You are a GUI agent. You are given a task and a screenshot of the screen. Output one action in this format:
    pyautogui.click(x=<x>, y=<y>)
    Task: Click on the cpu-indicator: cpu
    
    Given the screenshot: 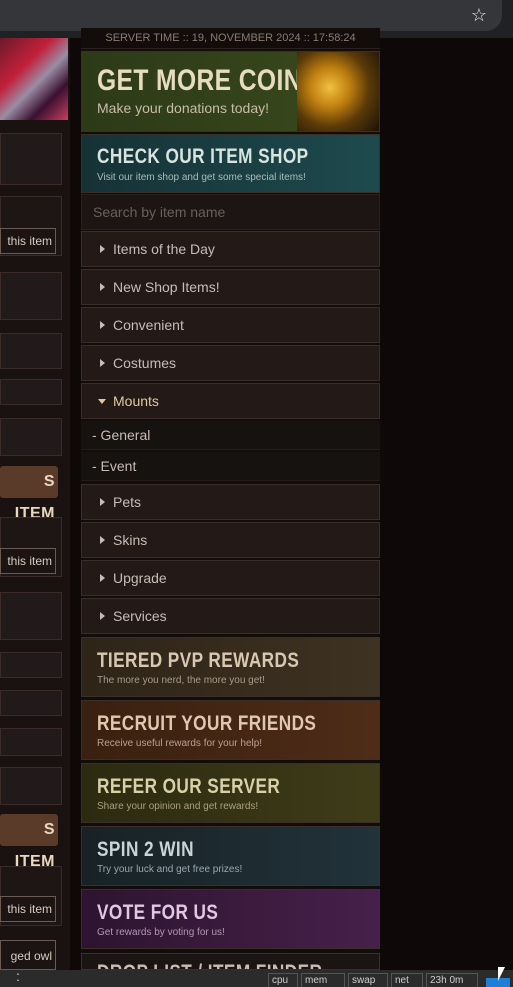 What is the action you would take?
    pyautogui.click(x=283, y=980)
    